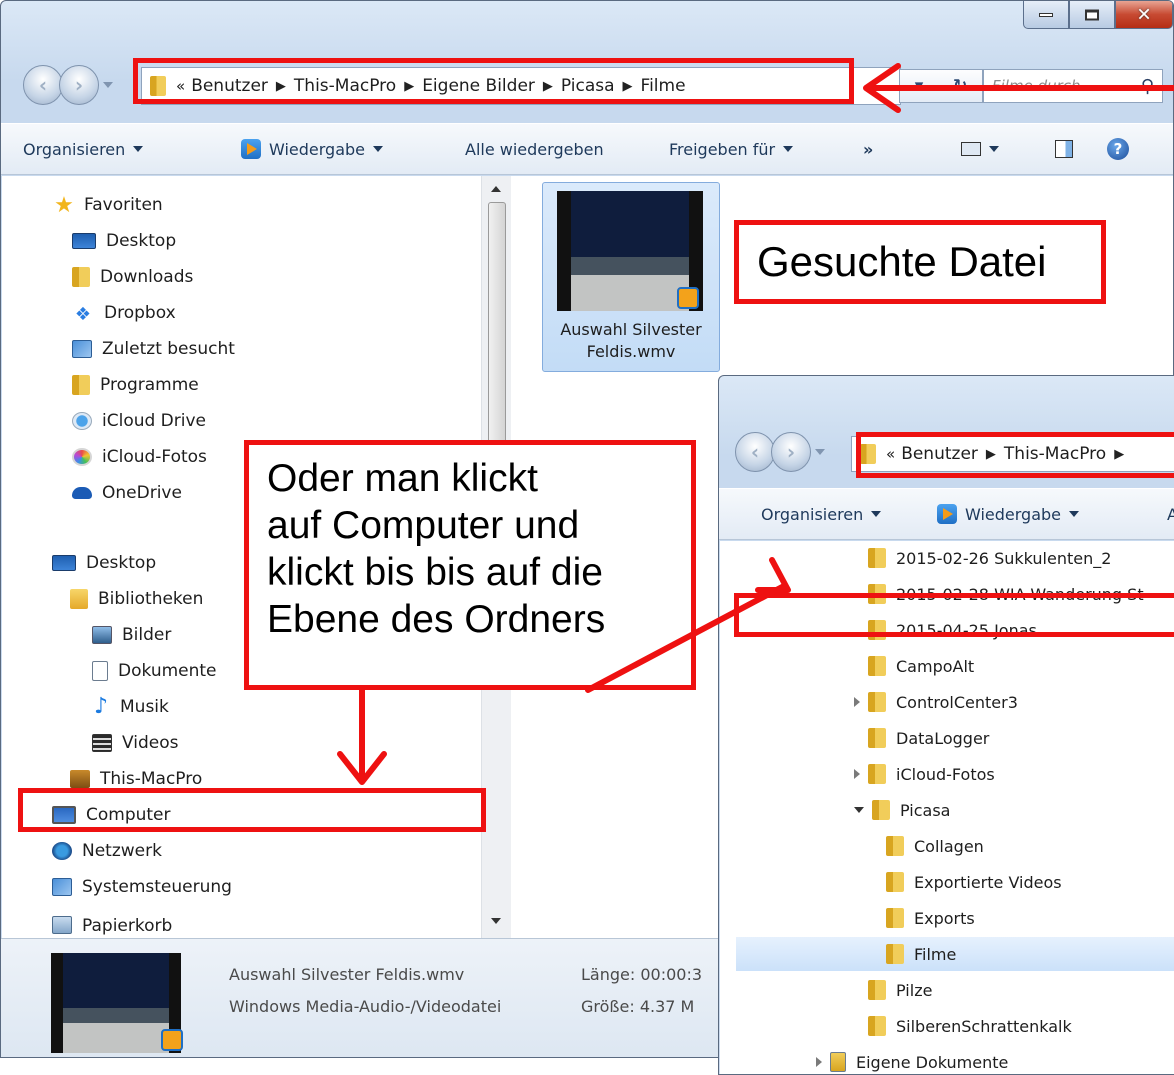  What do you see at coordinates (139, 457) in the screenshot?
I see `nav-favorite-icloud-photos: iCloud-Fotos` at bounding box center [139, 457].